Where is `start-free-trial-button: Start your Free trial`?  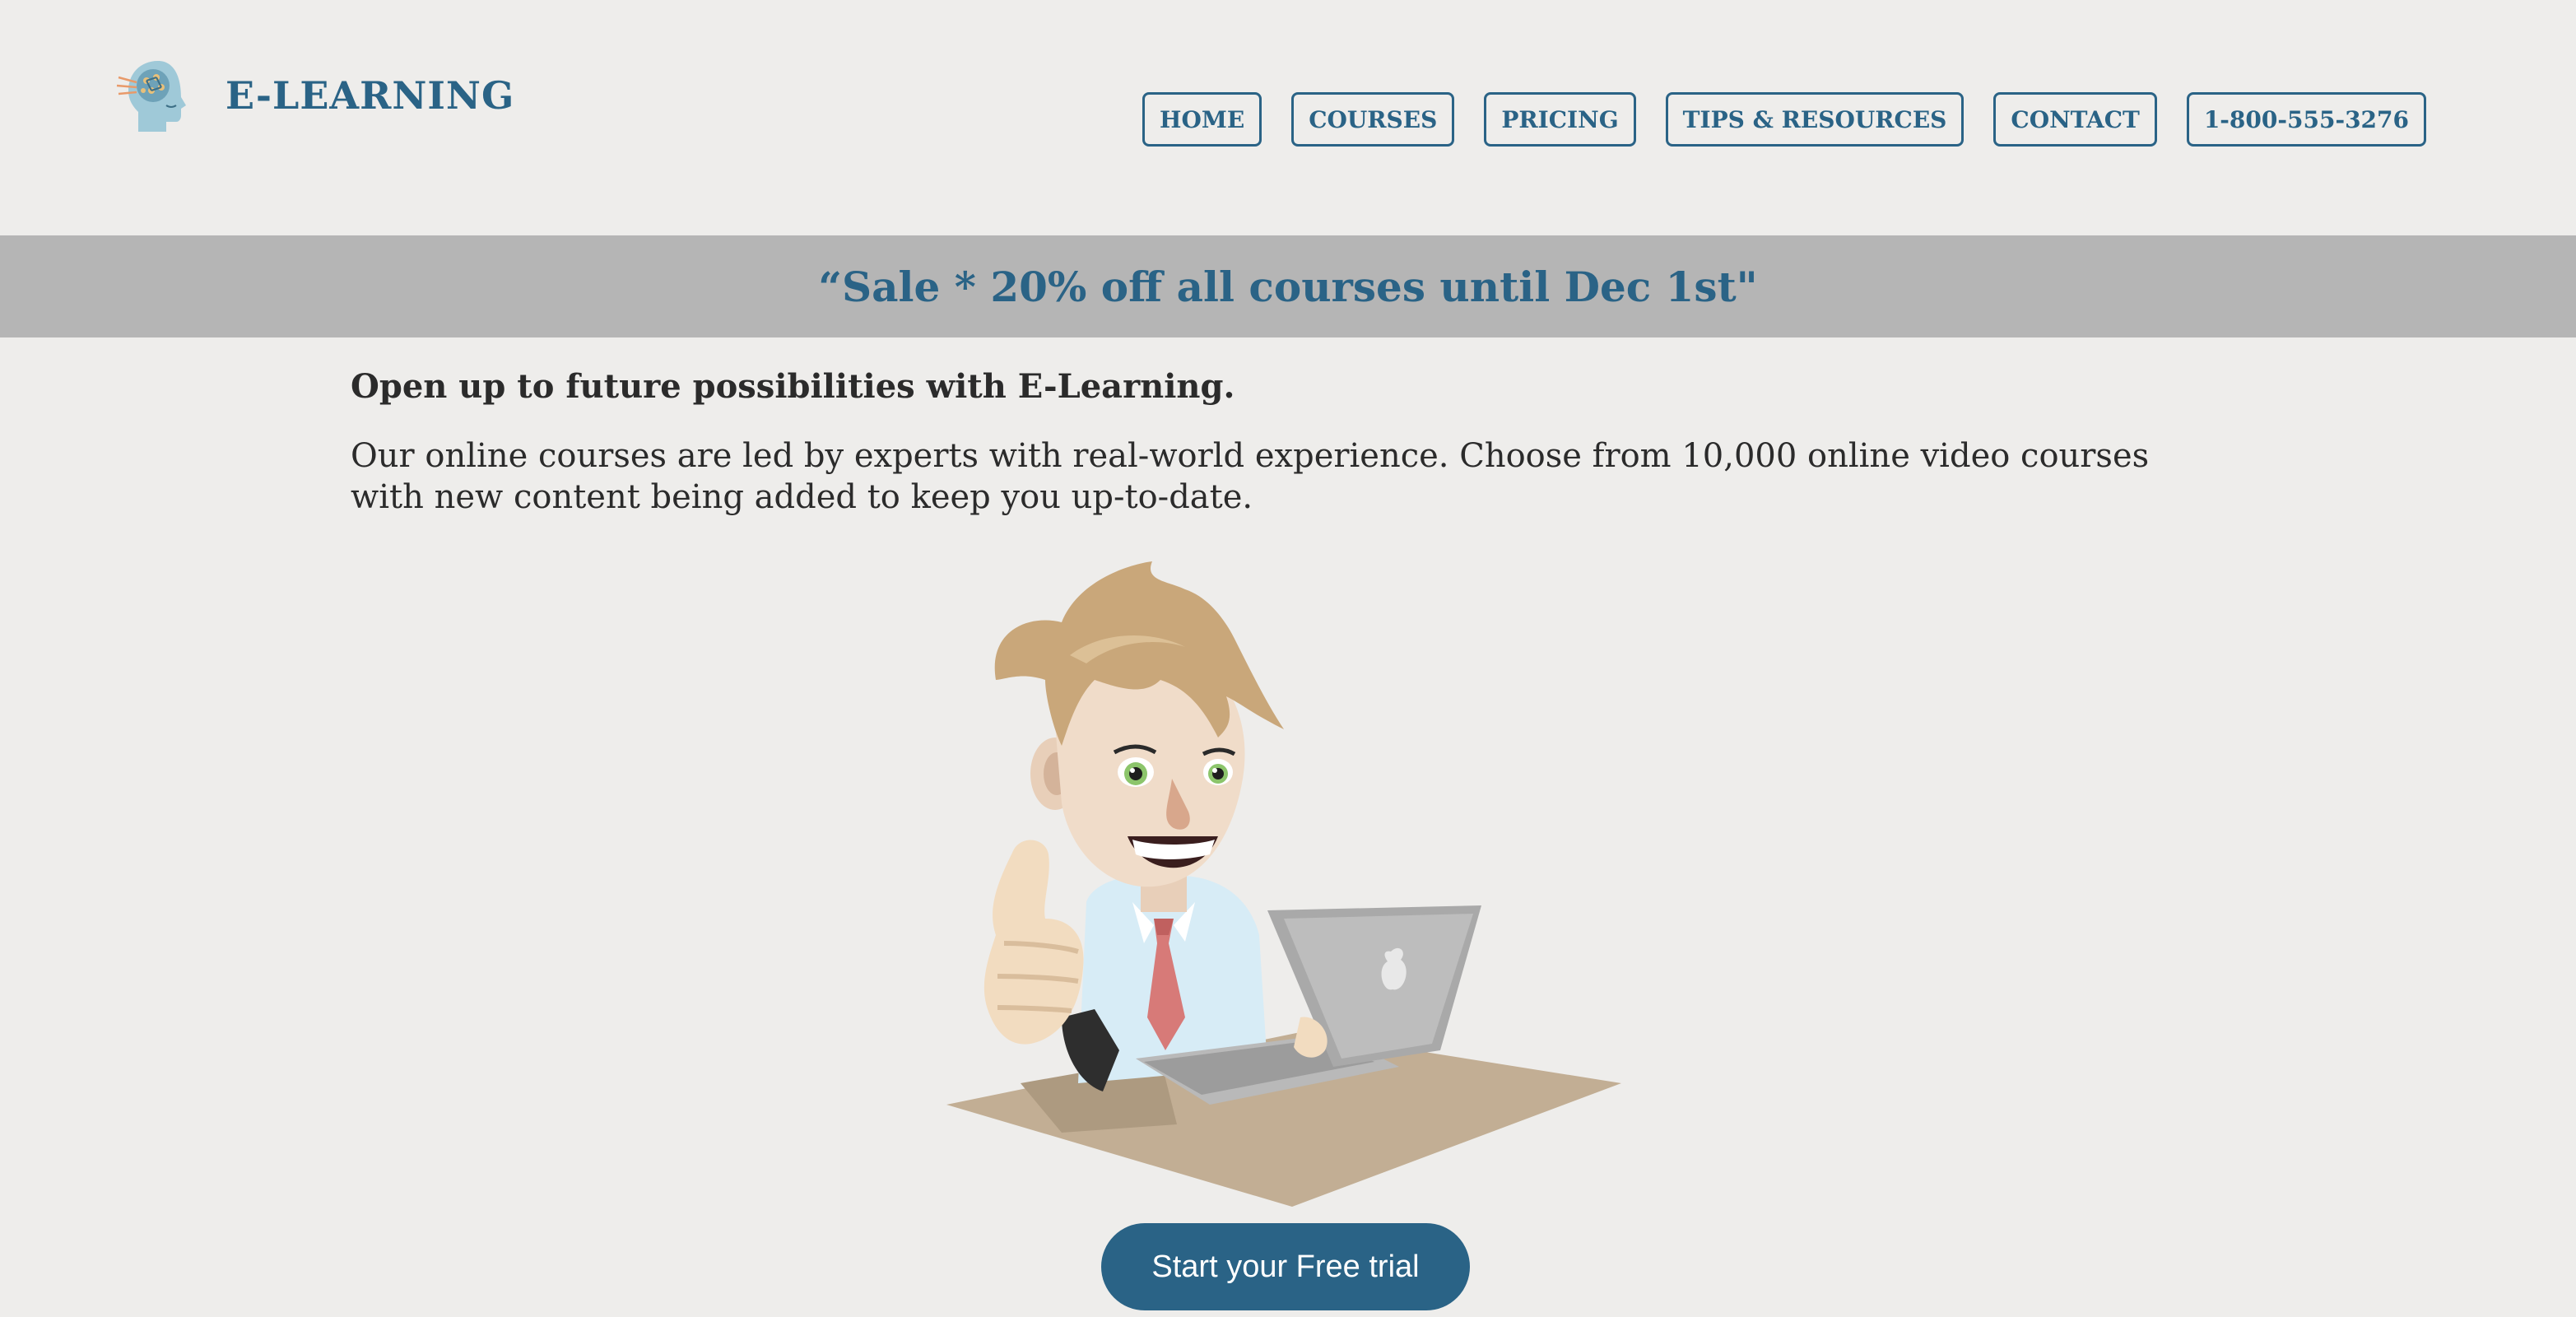 start-free-trial-button: Start your Free trial is located at coordinates (1285, 1266).